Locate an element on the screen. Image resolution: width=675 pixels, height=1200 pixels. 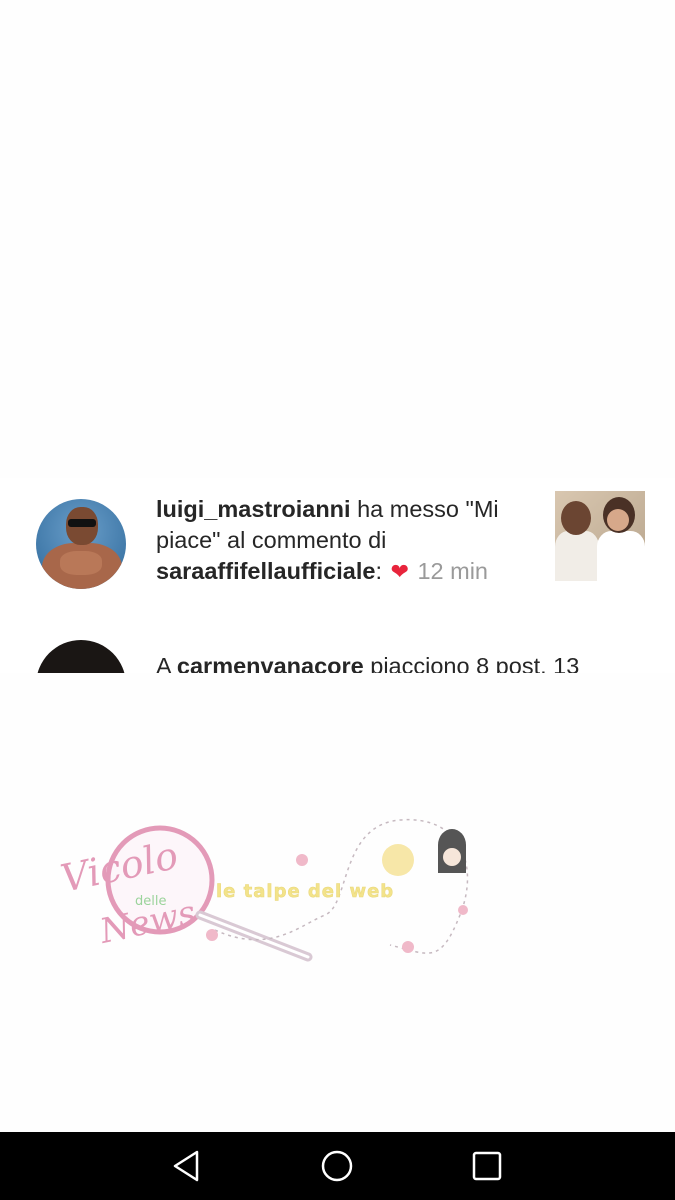
target-username-link: saraaffifellaufficiale is located at coordinates (265, 571).